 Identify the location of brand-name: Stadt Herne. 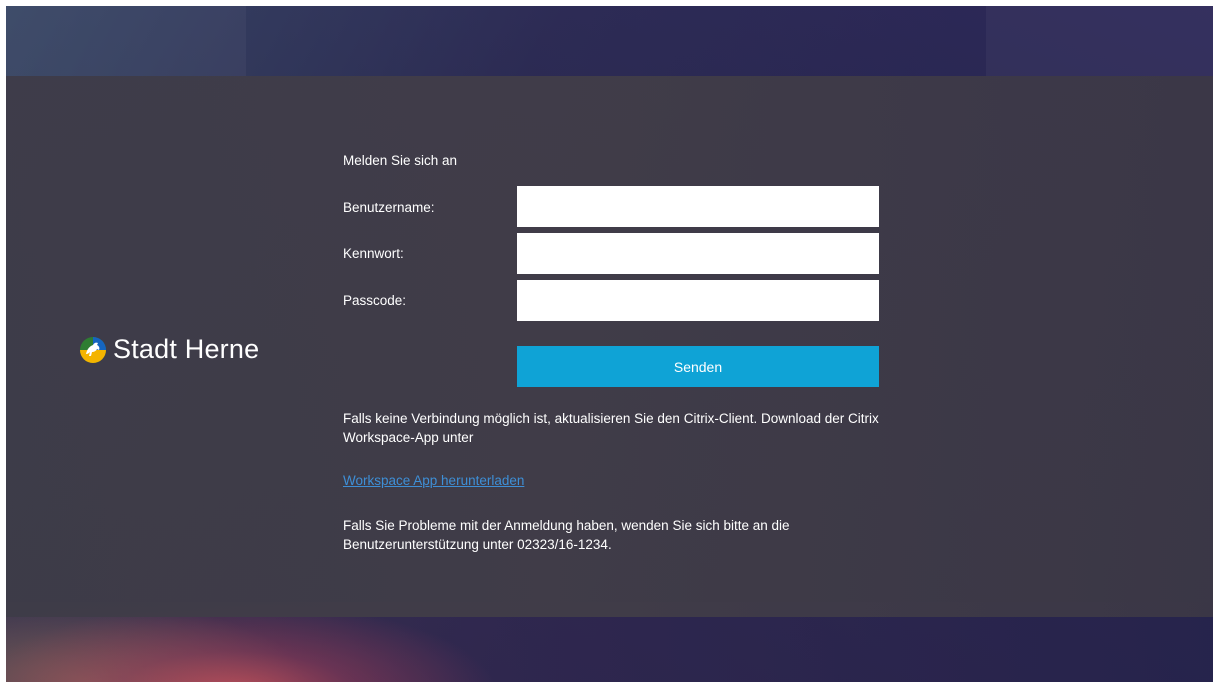
(186, 349).